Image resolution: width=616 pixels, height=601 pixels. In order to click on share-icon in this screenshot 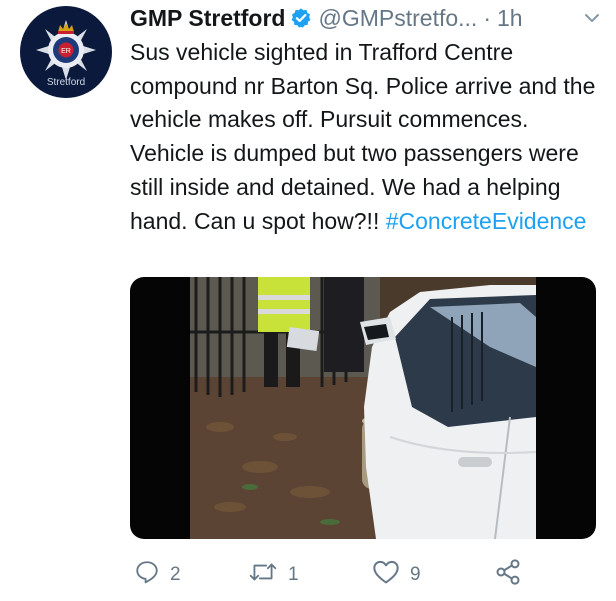, I will do `click(508, 575)`.